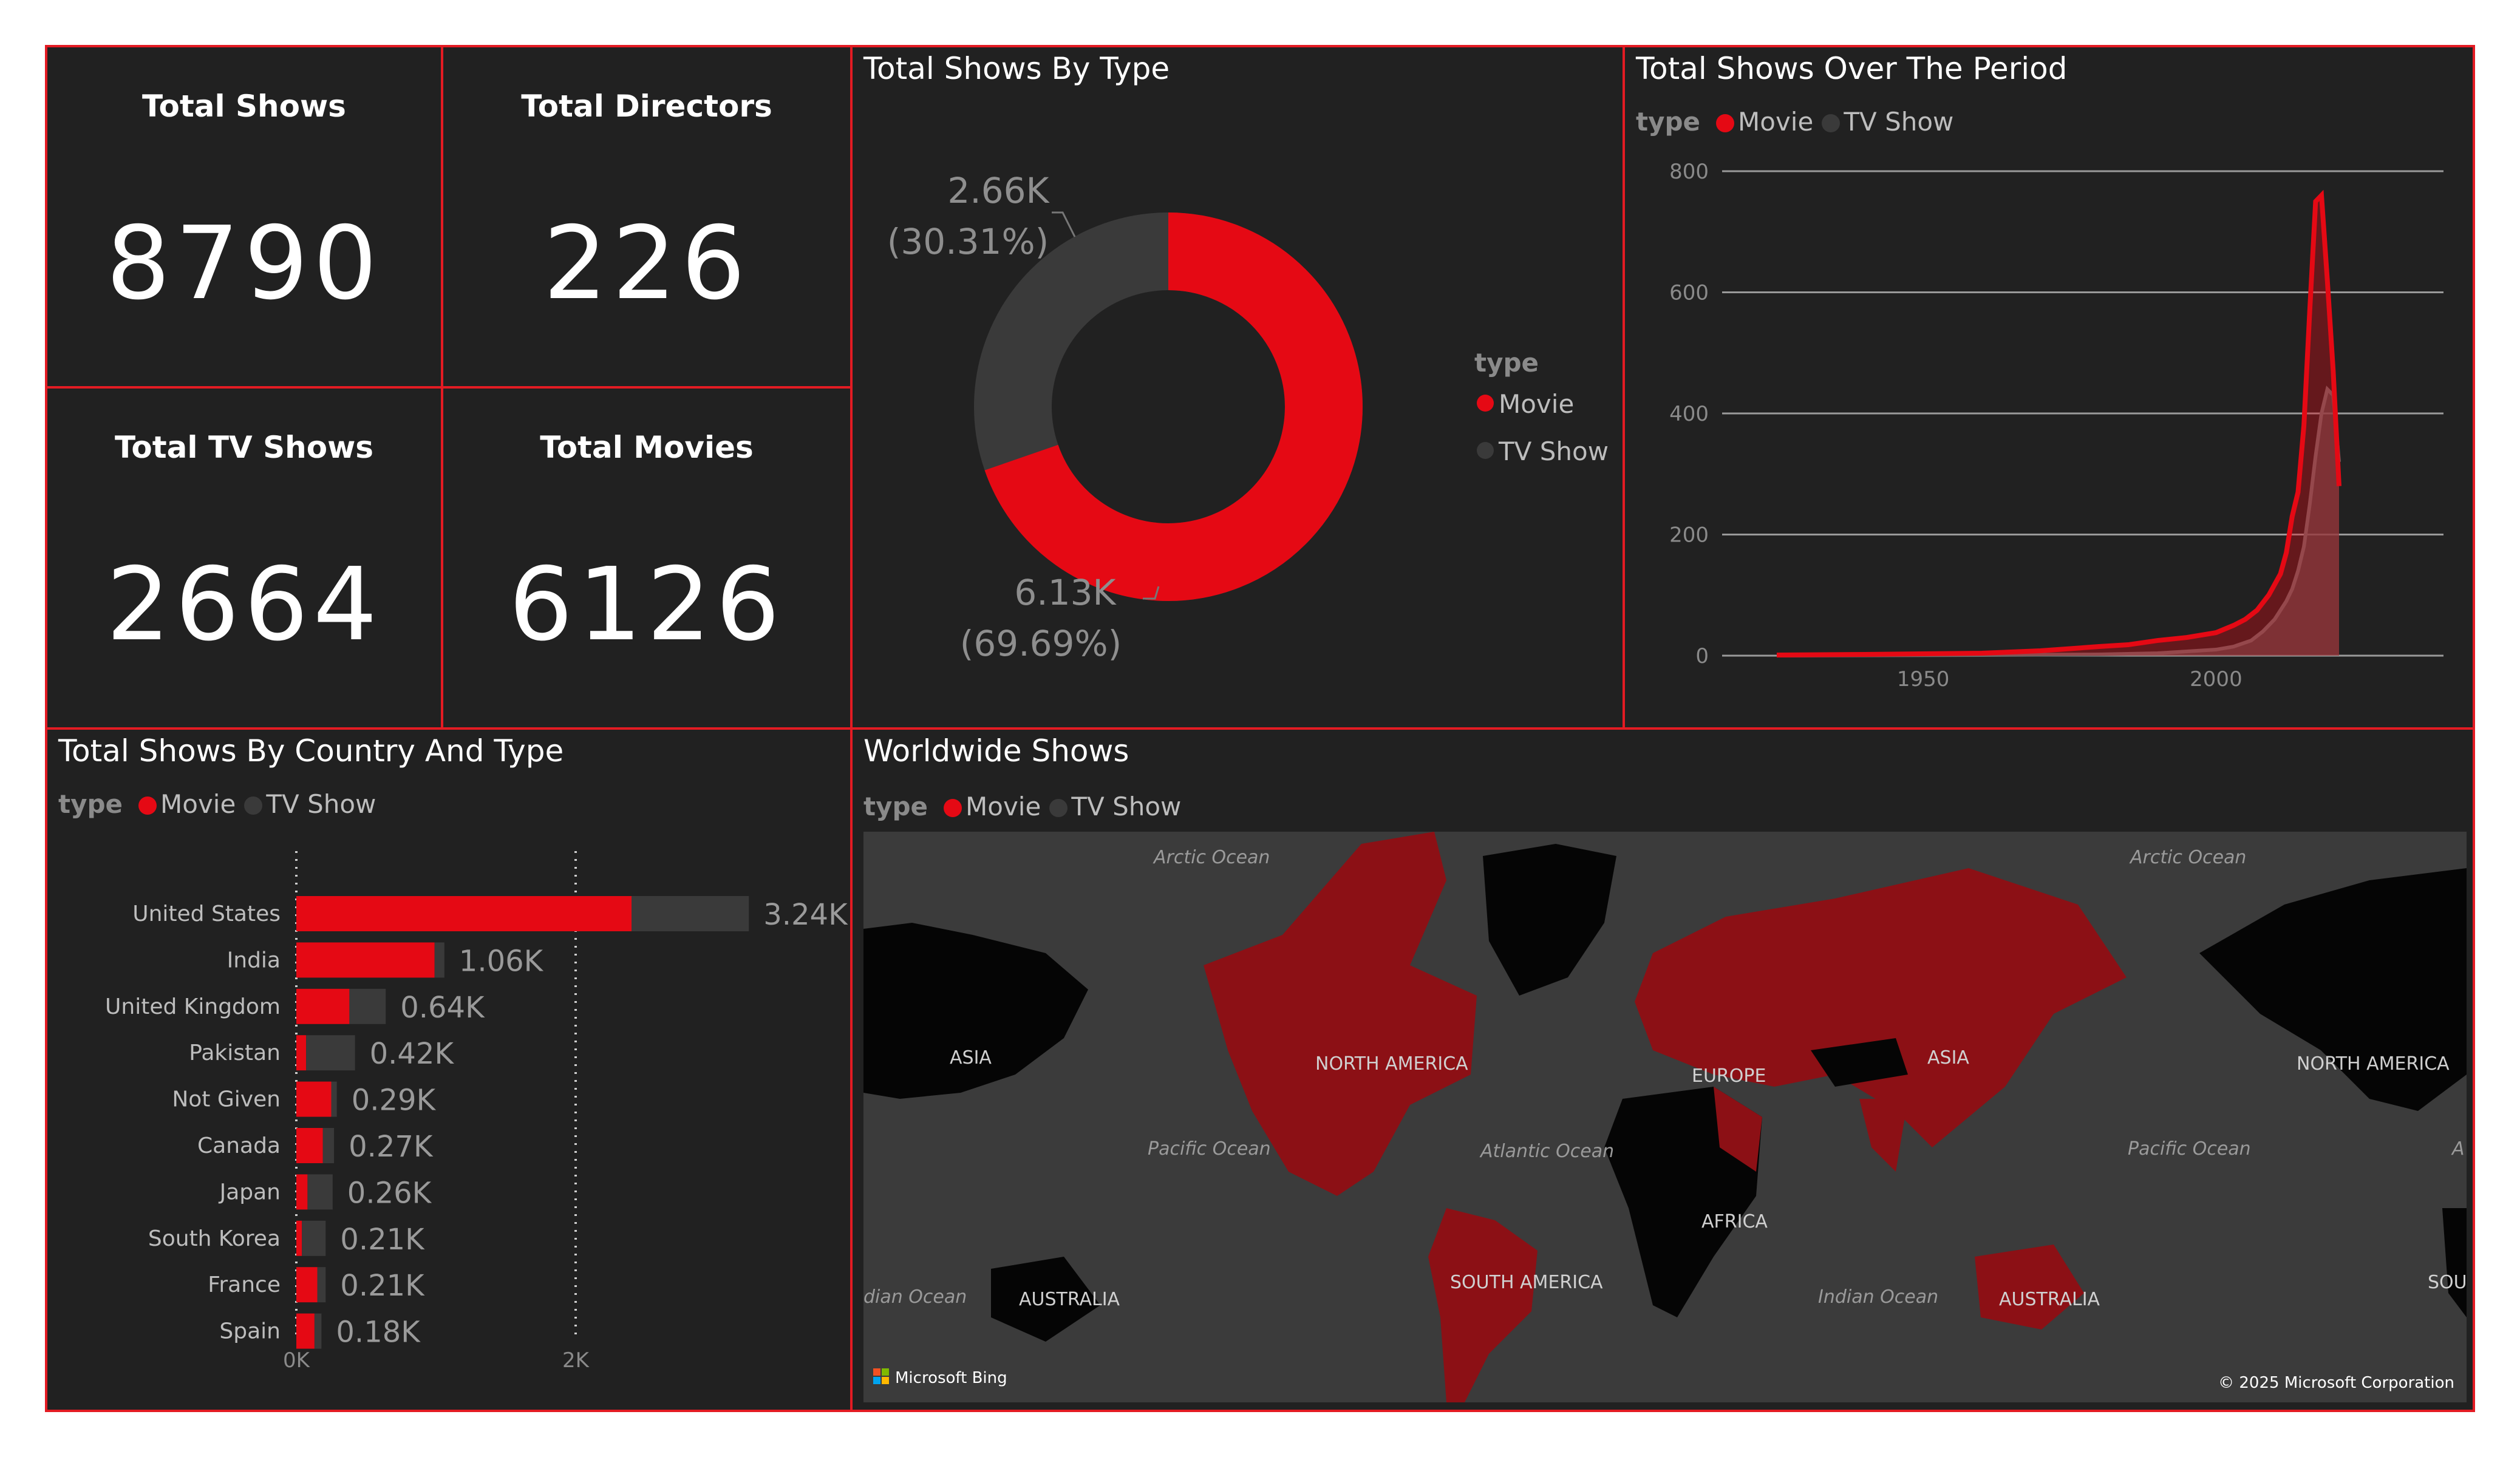 The image size is (2520, 1457). I want to click on map-copyright: © 2025 Microsoft Corporation, so click(2336, 1383).